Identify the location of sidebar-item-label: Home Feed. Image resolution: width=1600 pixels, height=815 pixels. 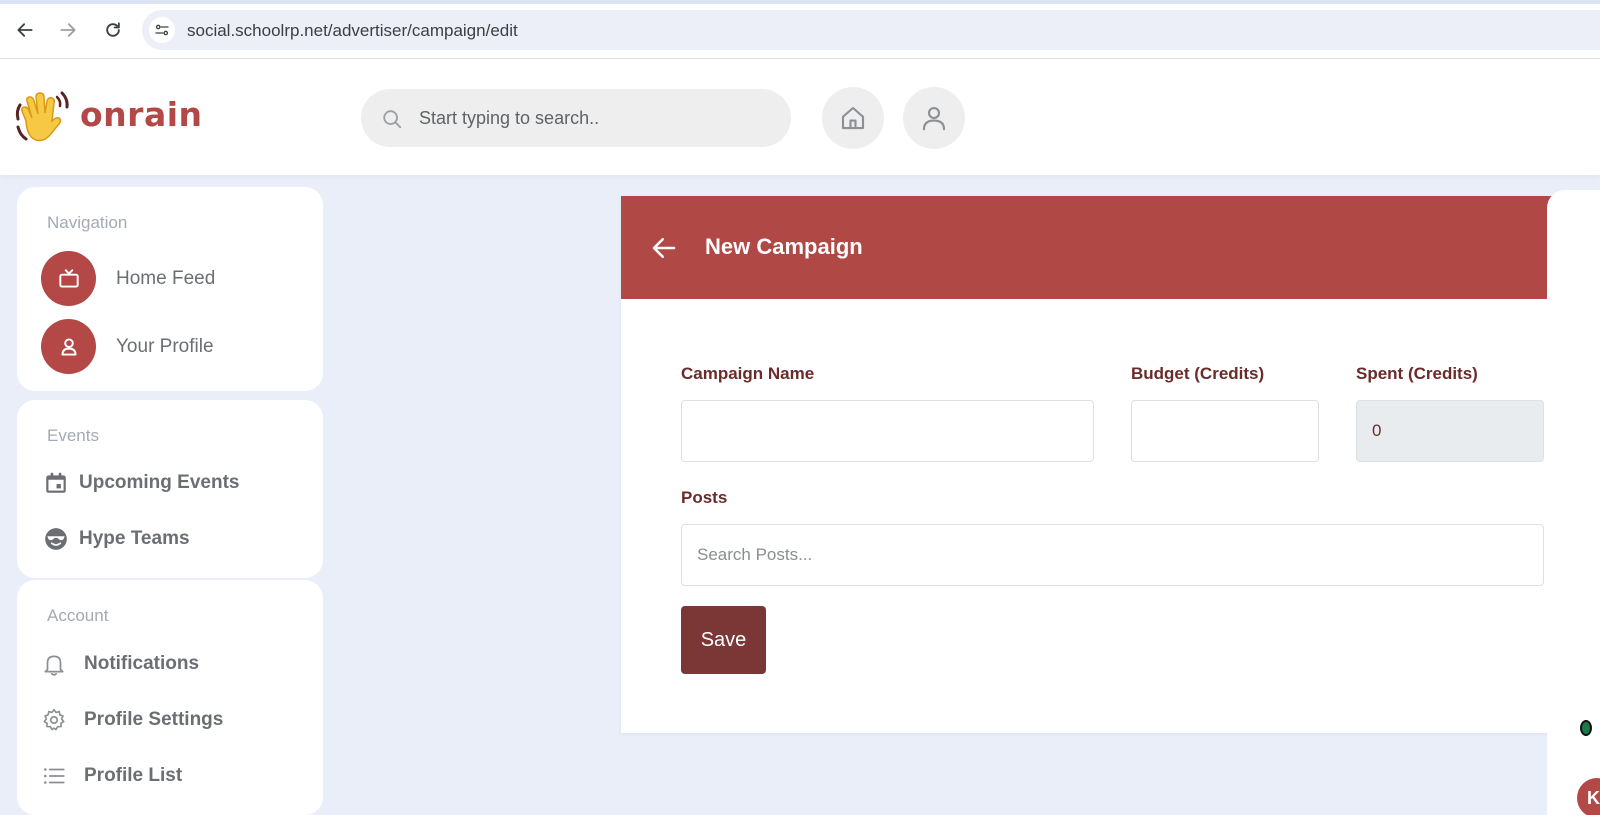
(166, 278).